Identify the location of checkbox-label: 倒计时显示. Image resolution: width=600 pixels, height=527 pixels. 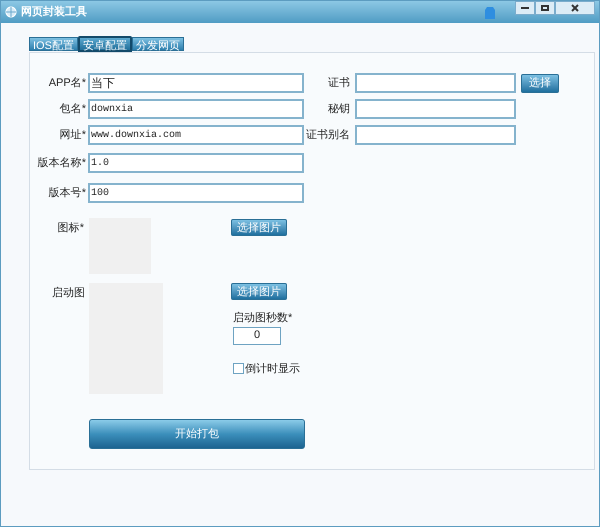
(272, 368).